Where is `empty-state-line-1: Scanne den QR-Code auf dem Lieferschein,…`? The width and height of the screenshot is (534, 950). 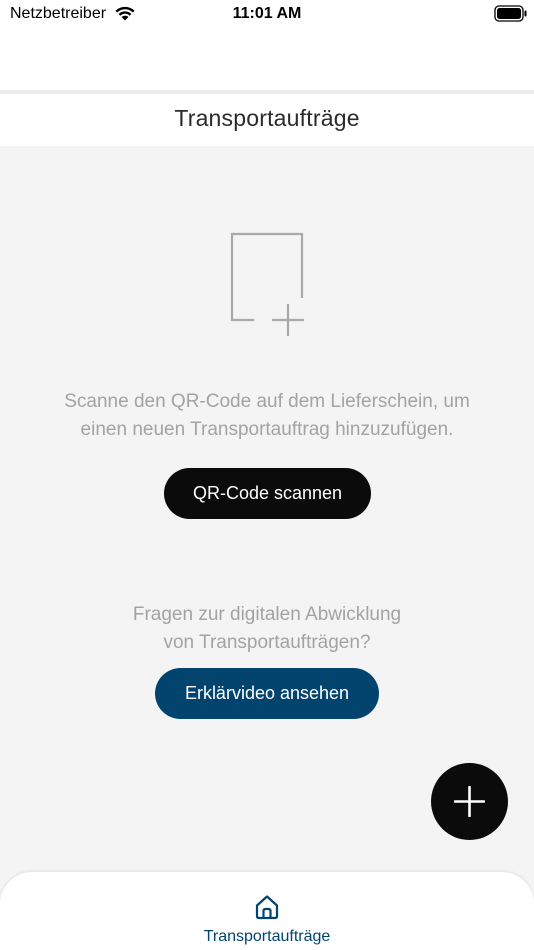
empty-state-line-1: Scanne den QR-Code auf dem Lieferschein,… is located at coordinates (267, 401).